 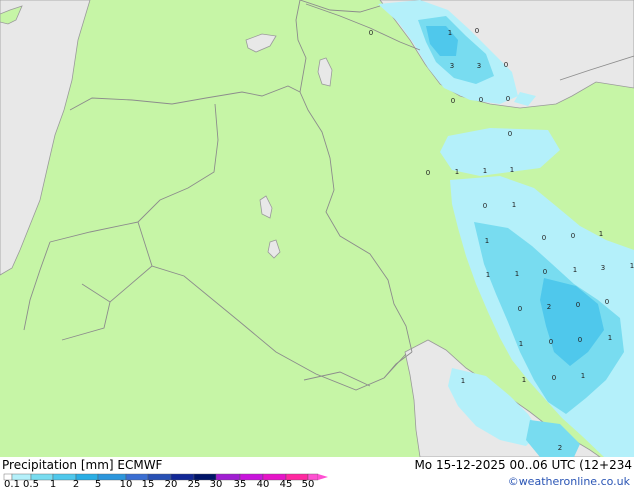 I want to click on scale-tick-label: 10, so click(x=126, y=484).